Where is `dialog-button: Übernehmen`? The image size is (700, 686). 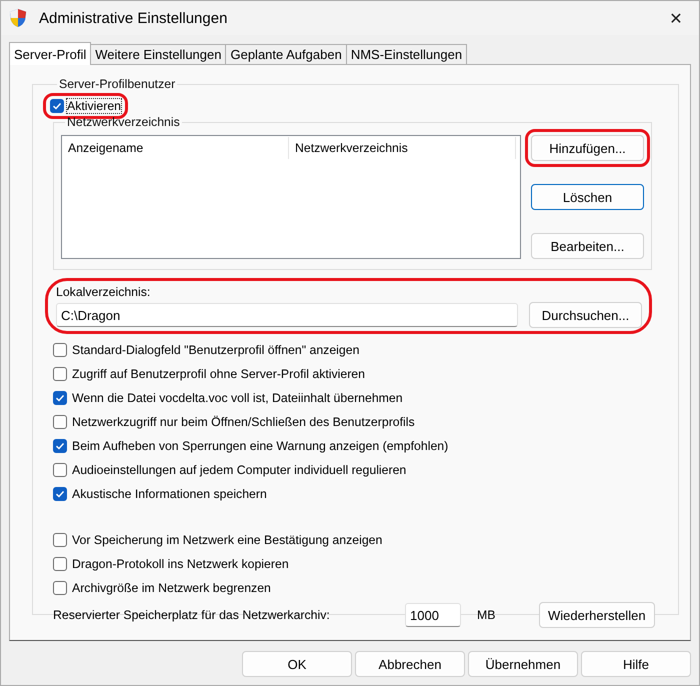 dialog-button: Übernehmen is located at coordinates (523, 664).